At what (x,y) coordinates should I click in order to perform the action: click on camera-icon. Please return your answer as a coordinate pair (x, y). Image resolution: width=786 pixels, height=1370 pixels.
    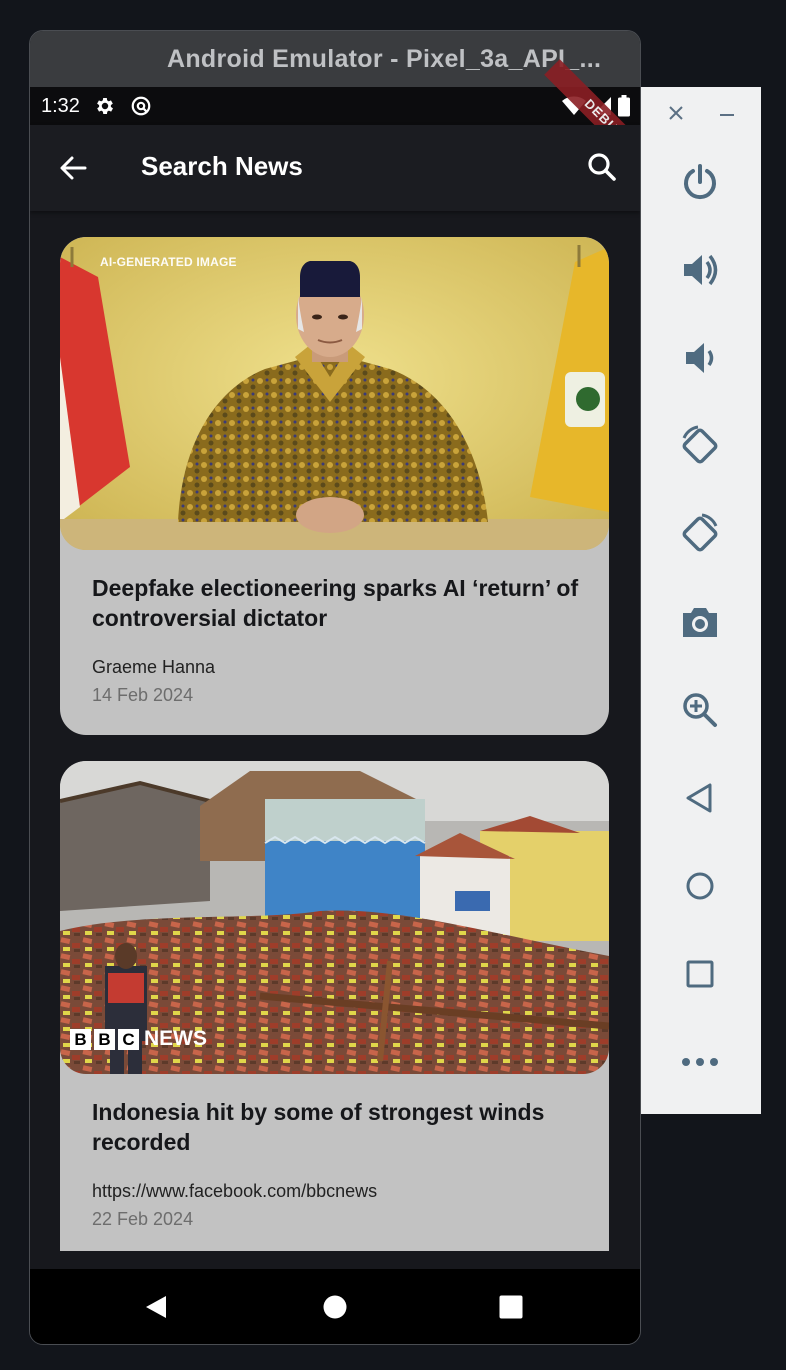
    Looking at the image, I should click on (700, 622).